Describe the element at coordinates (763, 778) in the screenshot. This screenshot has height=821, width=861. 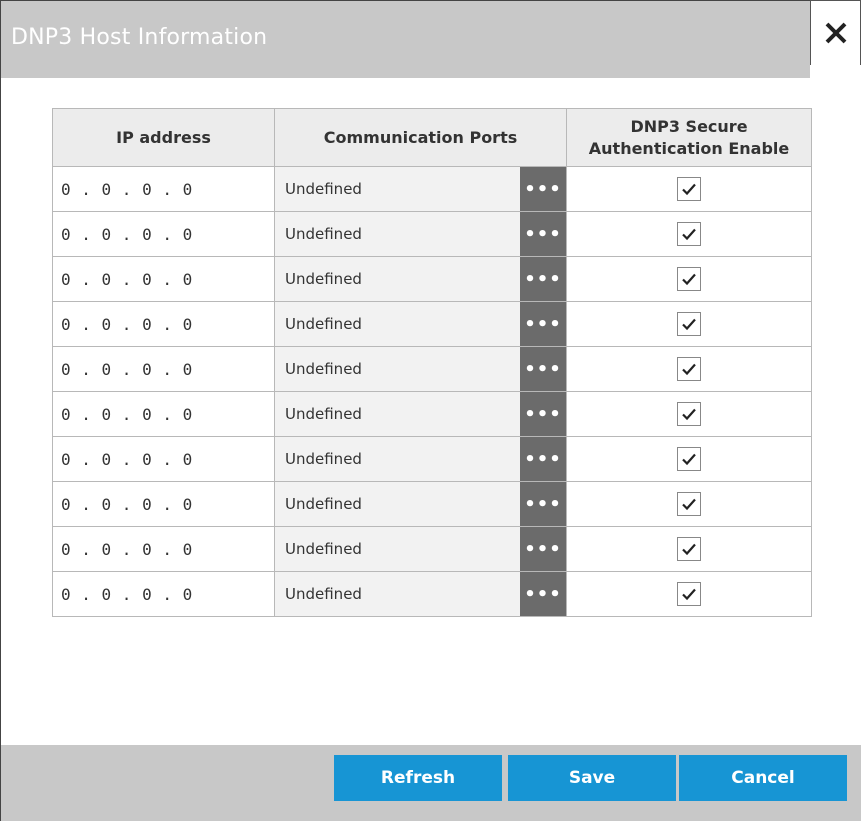
I see `cancel-button: Cancel` at that location.